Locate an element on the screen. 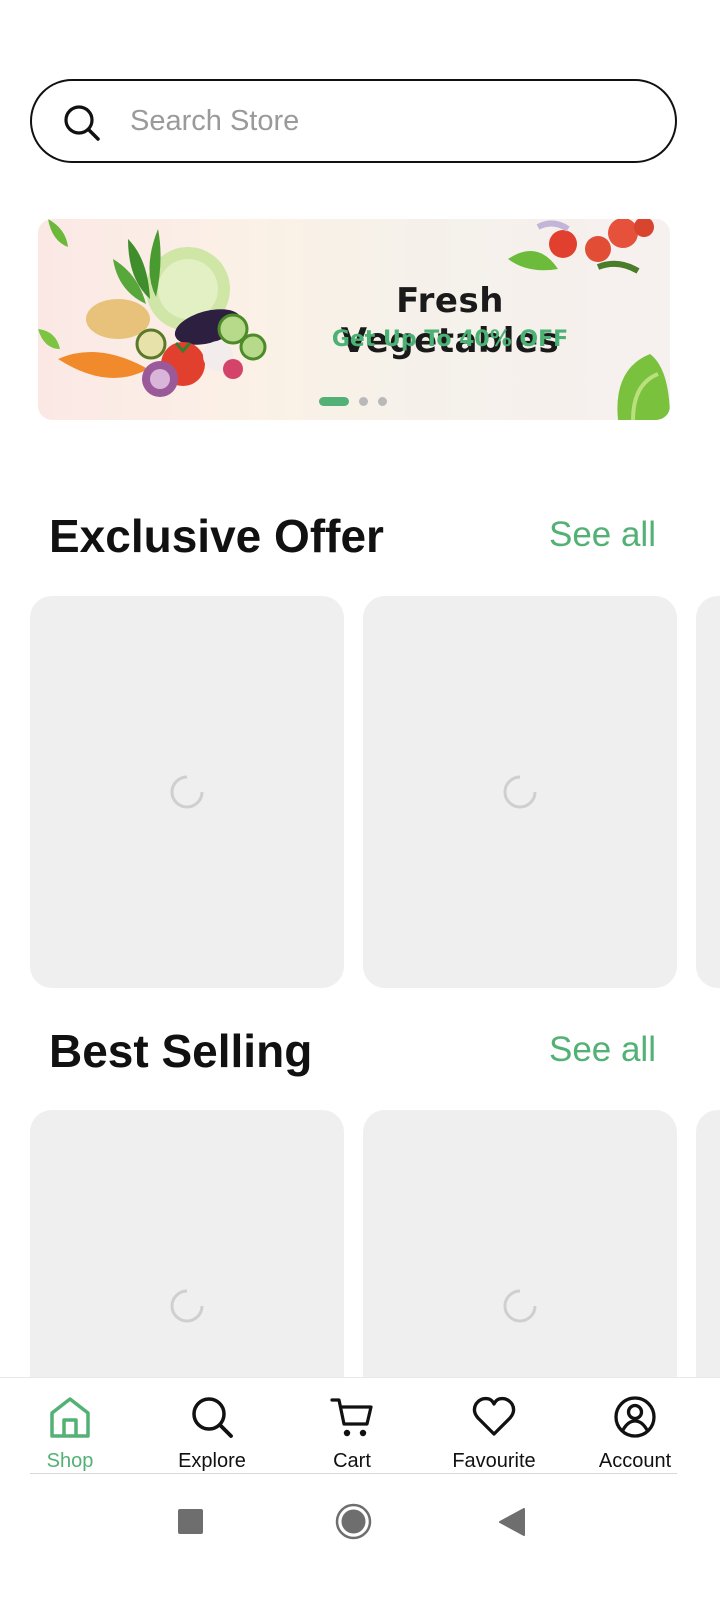  tab-favourite: Favourite is located at coordinates (494, 1427).